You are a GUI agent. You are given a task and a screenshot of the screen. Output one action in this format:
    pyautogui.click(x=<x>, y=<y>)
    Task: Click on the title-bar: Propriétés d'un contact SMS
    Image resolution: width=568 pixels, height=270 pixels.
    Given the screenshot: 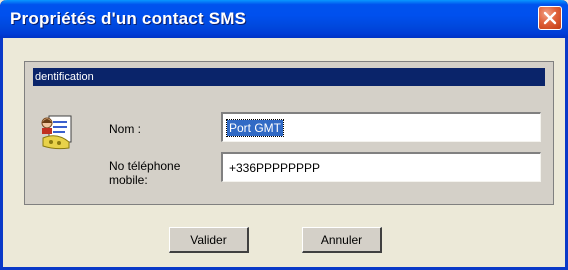 What is the action you would take?
    pyautogui.click(x=284, y=19)
    